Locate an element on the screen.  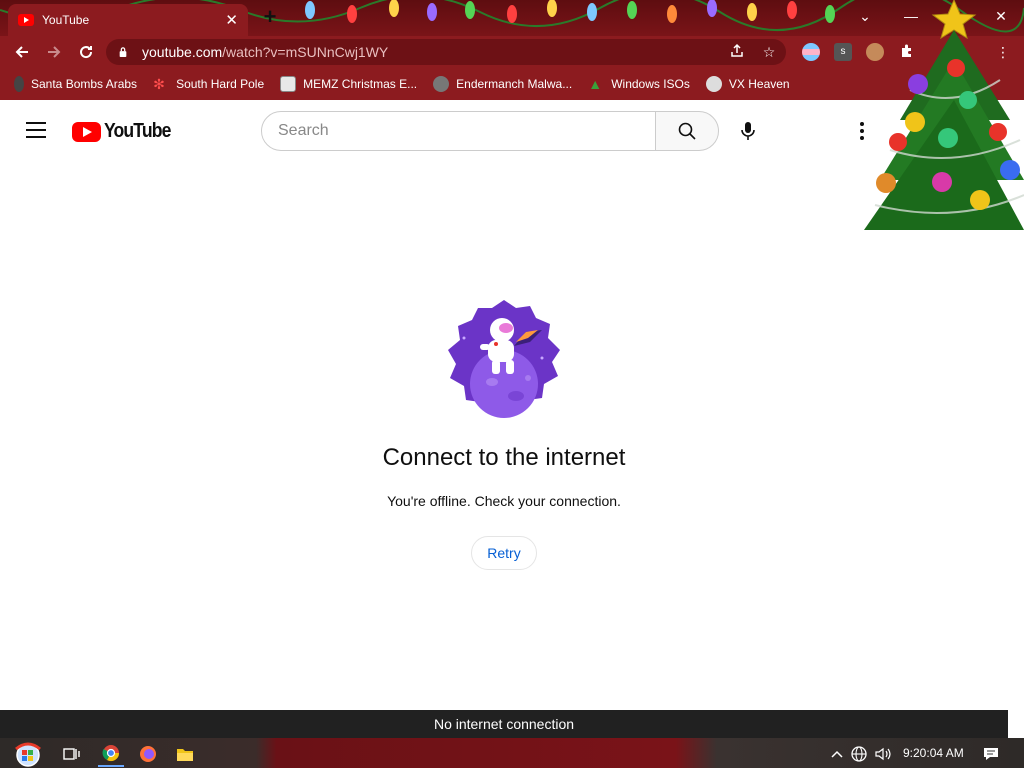
youtube-favicon-icon is located at coordinates (26, 20).